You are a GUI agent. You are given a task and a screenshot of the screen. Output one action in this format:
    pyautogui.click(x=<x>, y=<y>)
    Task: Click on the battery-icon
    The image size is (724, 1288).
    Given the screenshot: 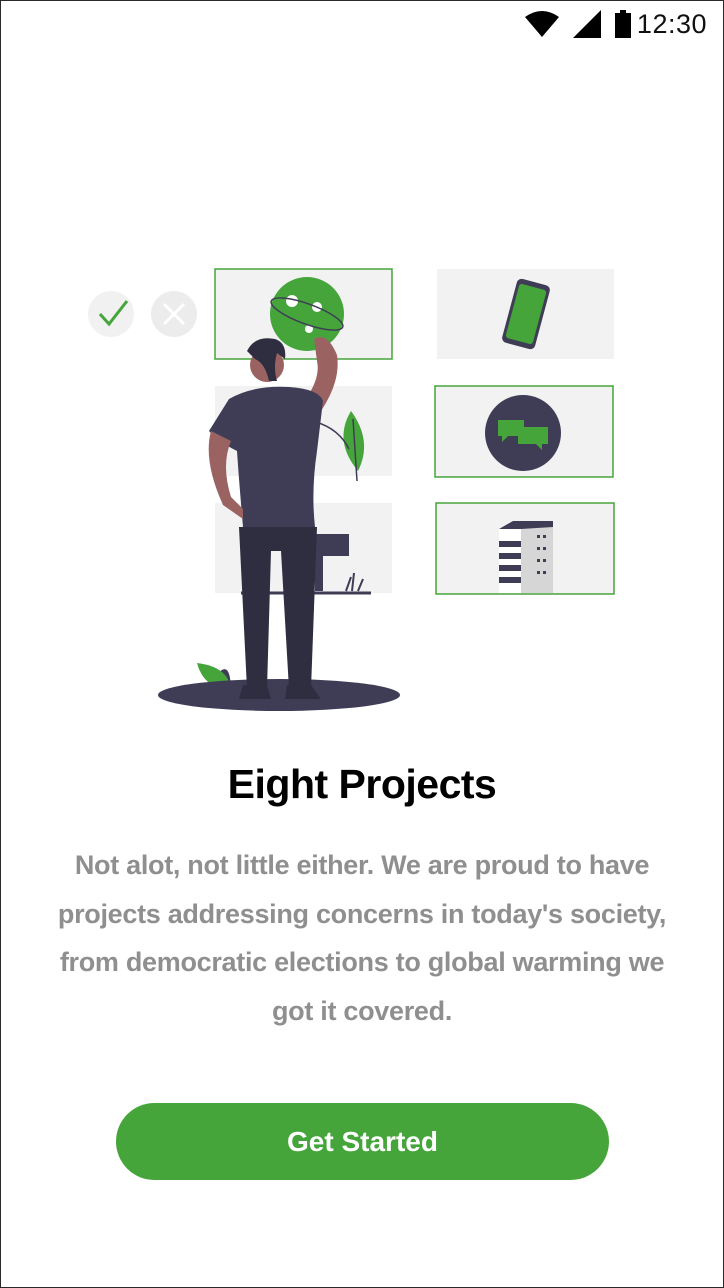 What is the action you would take?
    pyautogui.click(x=622, y=24)
    